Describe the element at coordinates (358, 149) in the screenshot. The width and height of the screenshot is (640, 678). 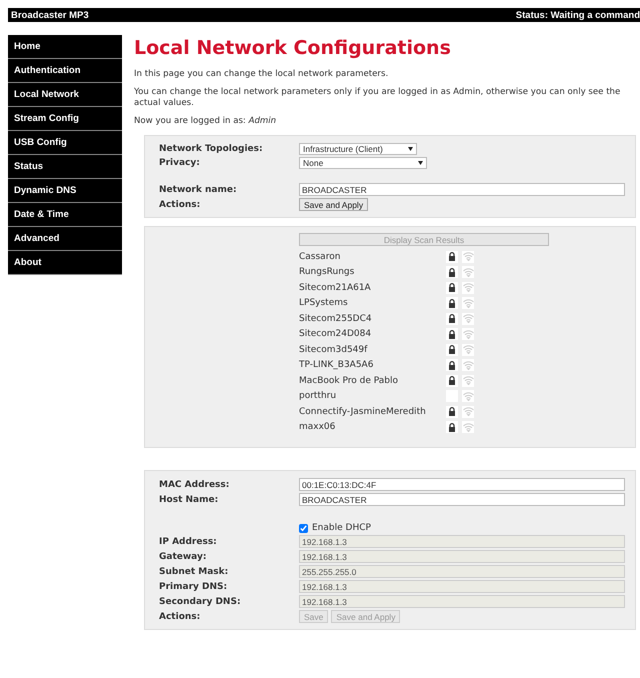
I see `dropdown: Infrastructure (Client)` at that location.